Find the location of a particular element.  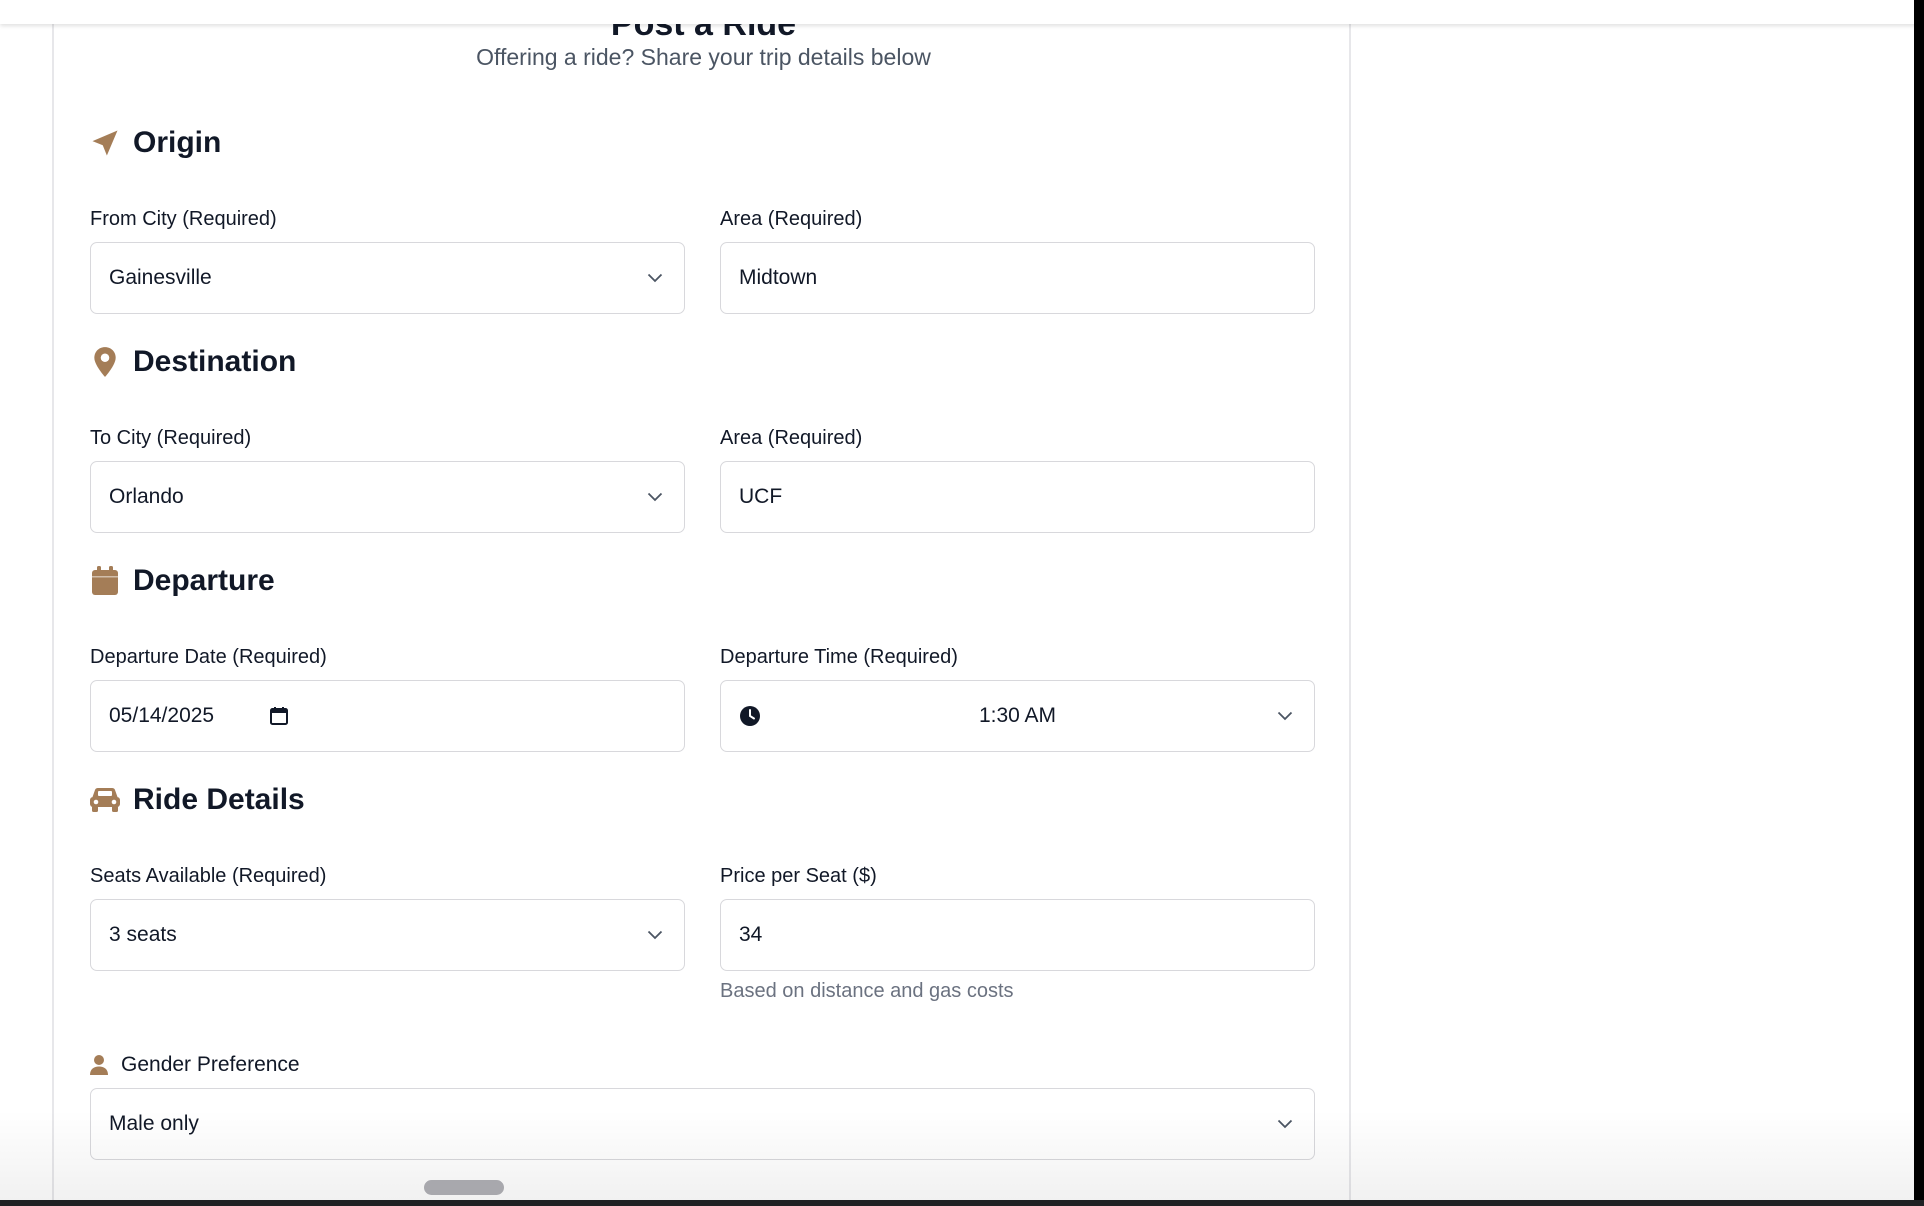

location-arrow-icon is located at coordinates (105, 143).